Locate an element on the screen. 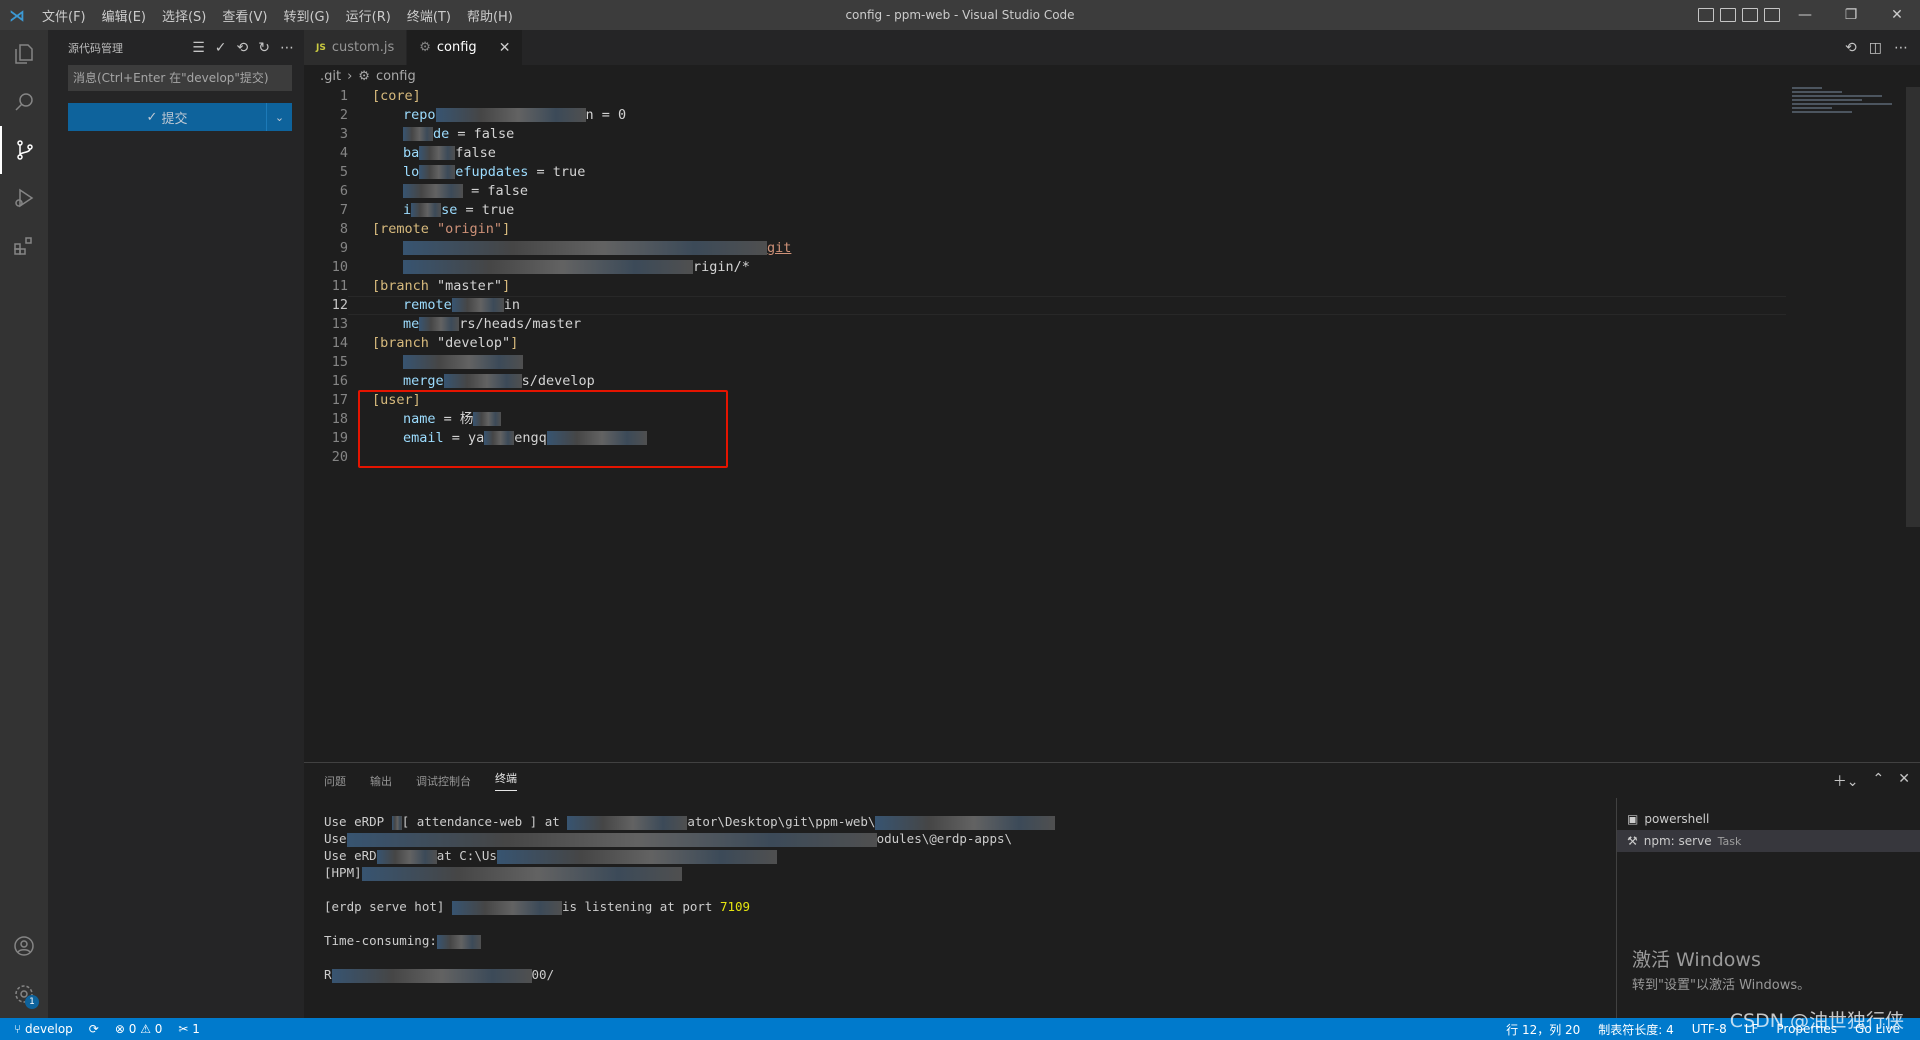 Image resolution: width=1920 pixels, height=1040 pixels. tab-custom-js: JS custom.js is located at coordinates (356, 47).